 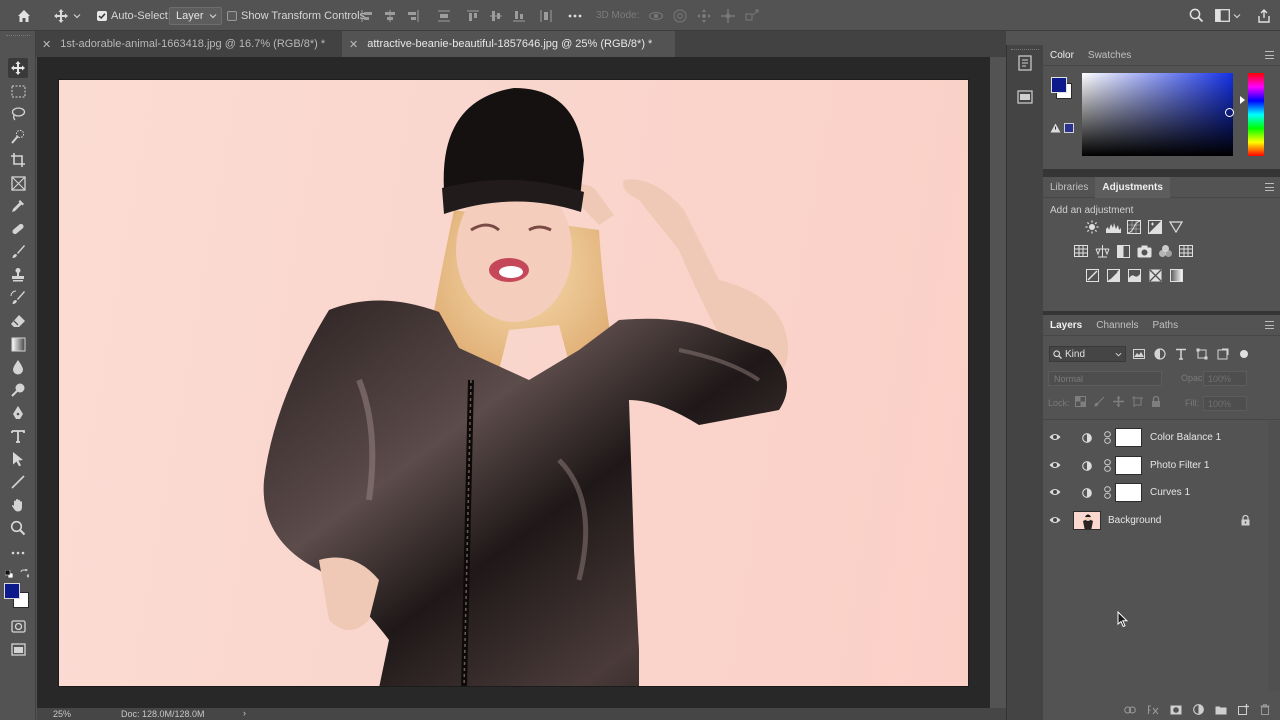 What do you see at coordinates (1156, 401) in the screenshot?
I see `lock-all-icon` at bounding box center [1156, 401].